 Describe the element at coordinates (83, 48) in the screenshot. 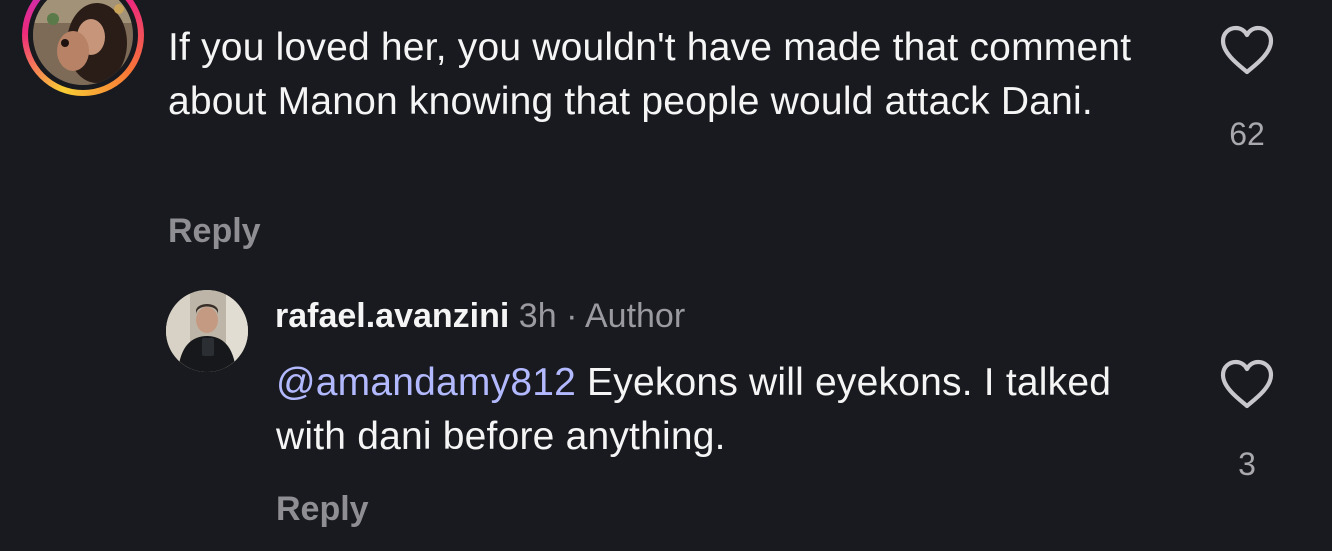

I see `commenter-avatar` at that location.